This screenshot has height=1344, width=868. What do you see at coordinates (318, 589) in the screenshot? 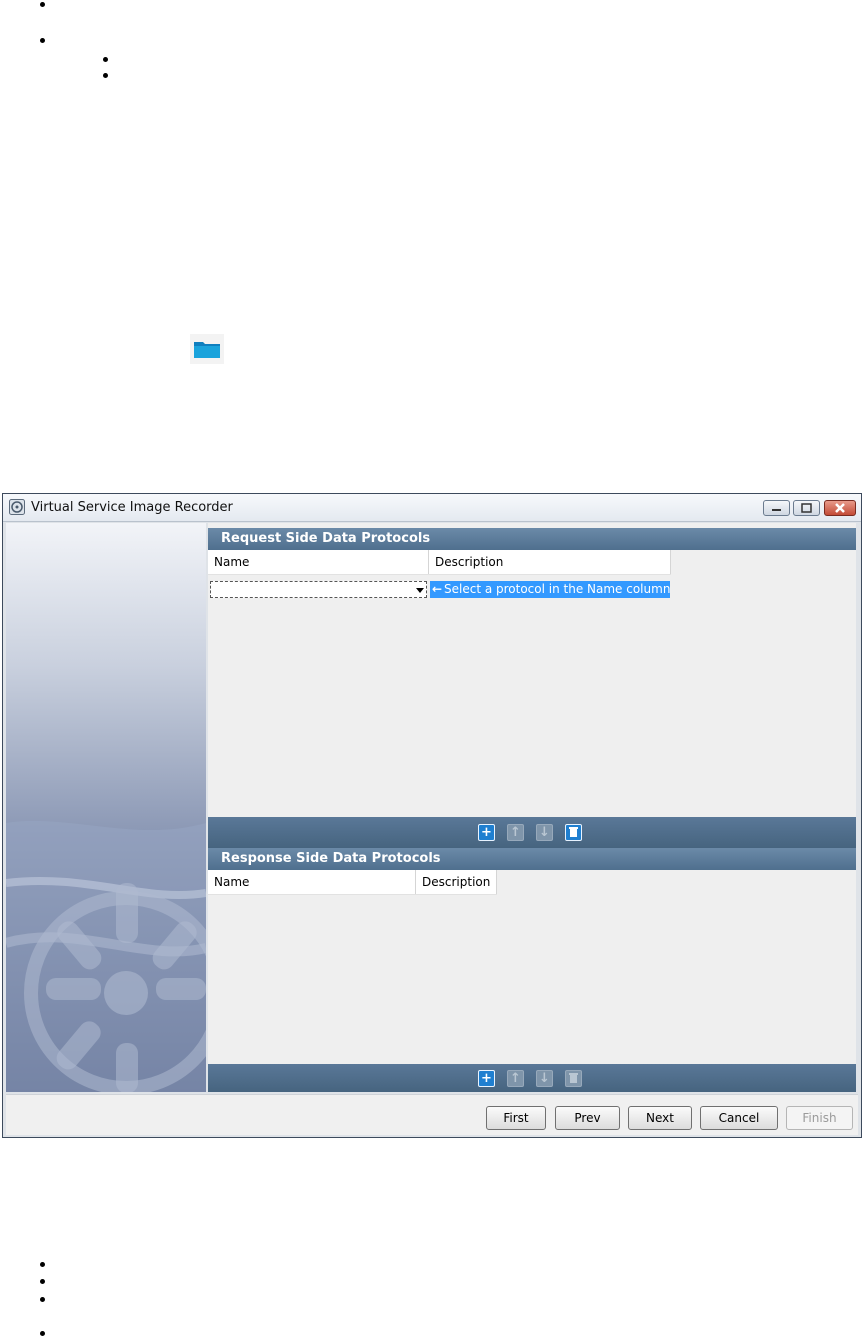
I see `protocol-name-combo` at bounding box center [318, 589].